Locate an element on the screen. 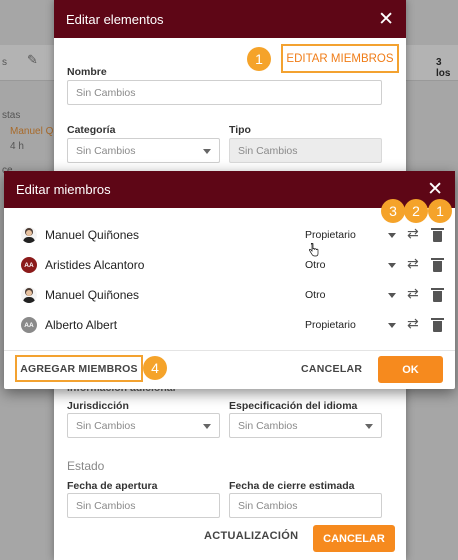 The image size is (458, 560). fecha-cierre-input: Sin Cambios is located at coordinates (305, 505).